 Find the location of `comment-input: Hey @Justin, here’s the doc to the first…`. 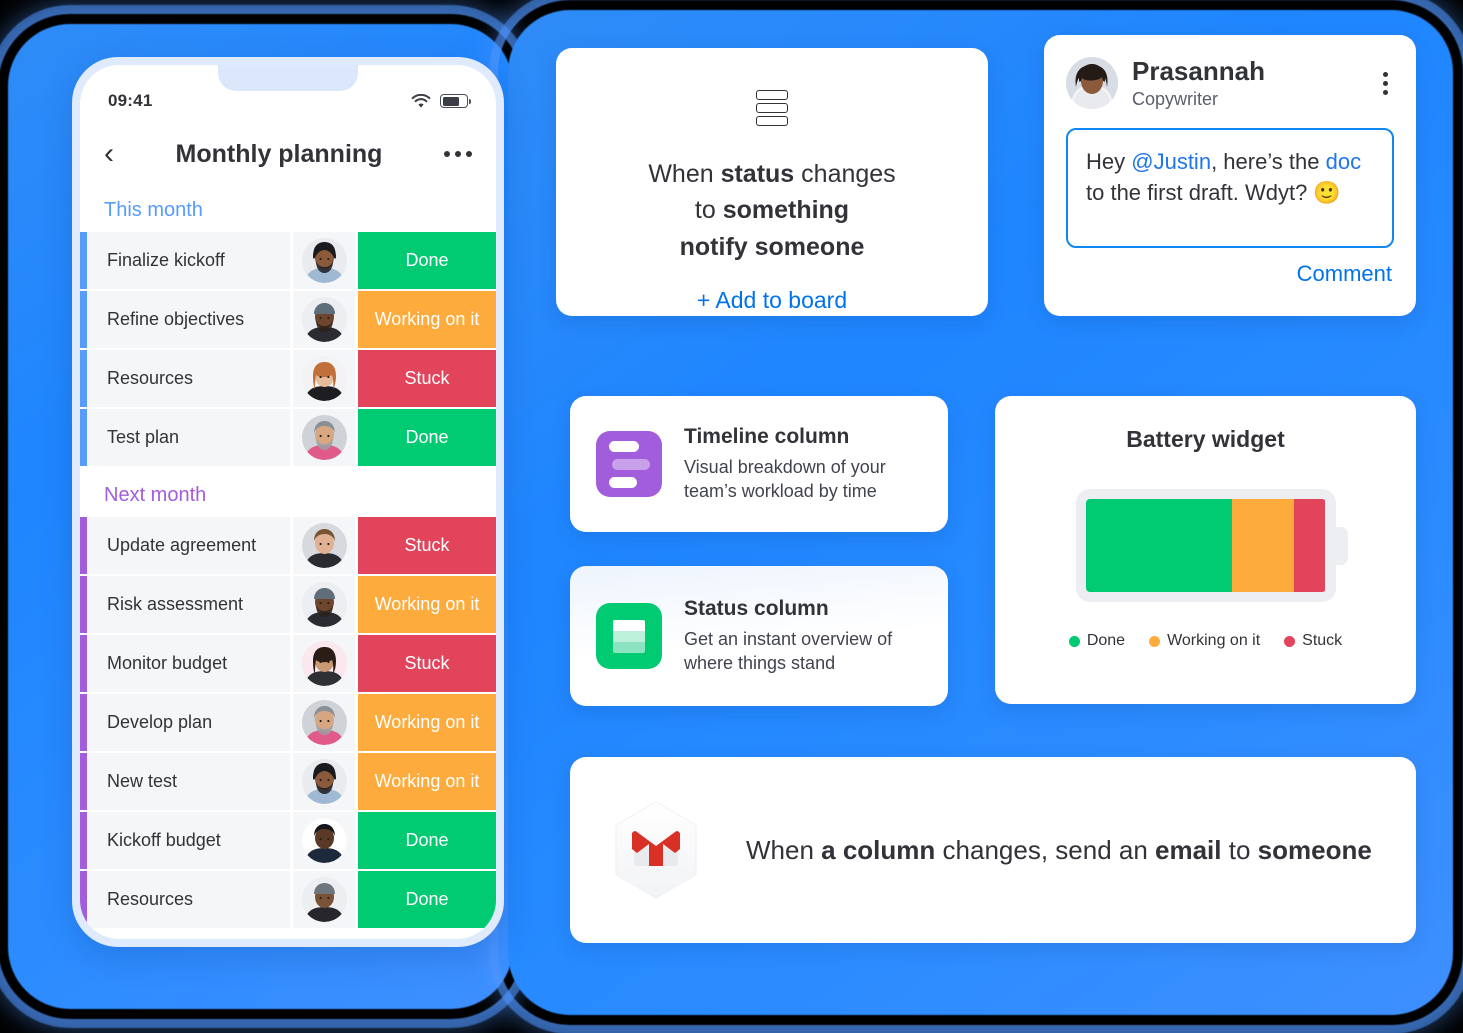

comment-input: Hey @Justin, here’s the doc to the first… is located at coordinates (1230, 187).